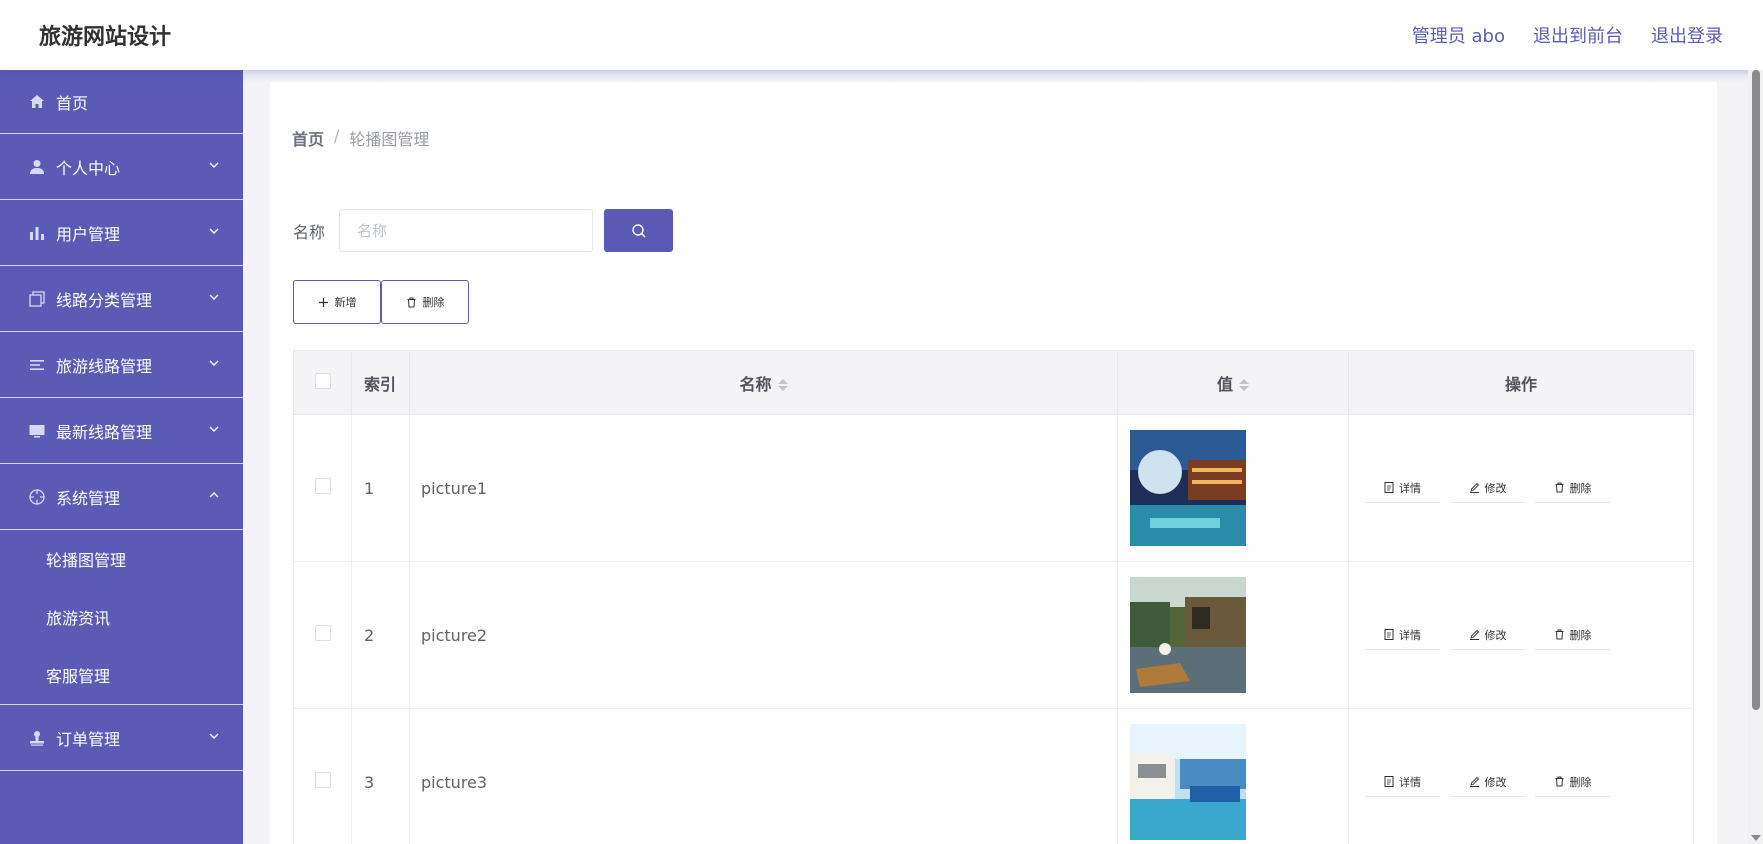  What do you see at coordinates (37, 233) in the screenshot?
I see `bar-chart-icon` at bounding box center [37, 233].